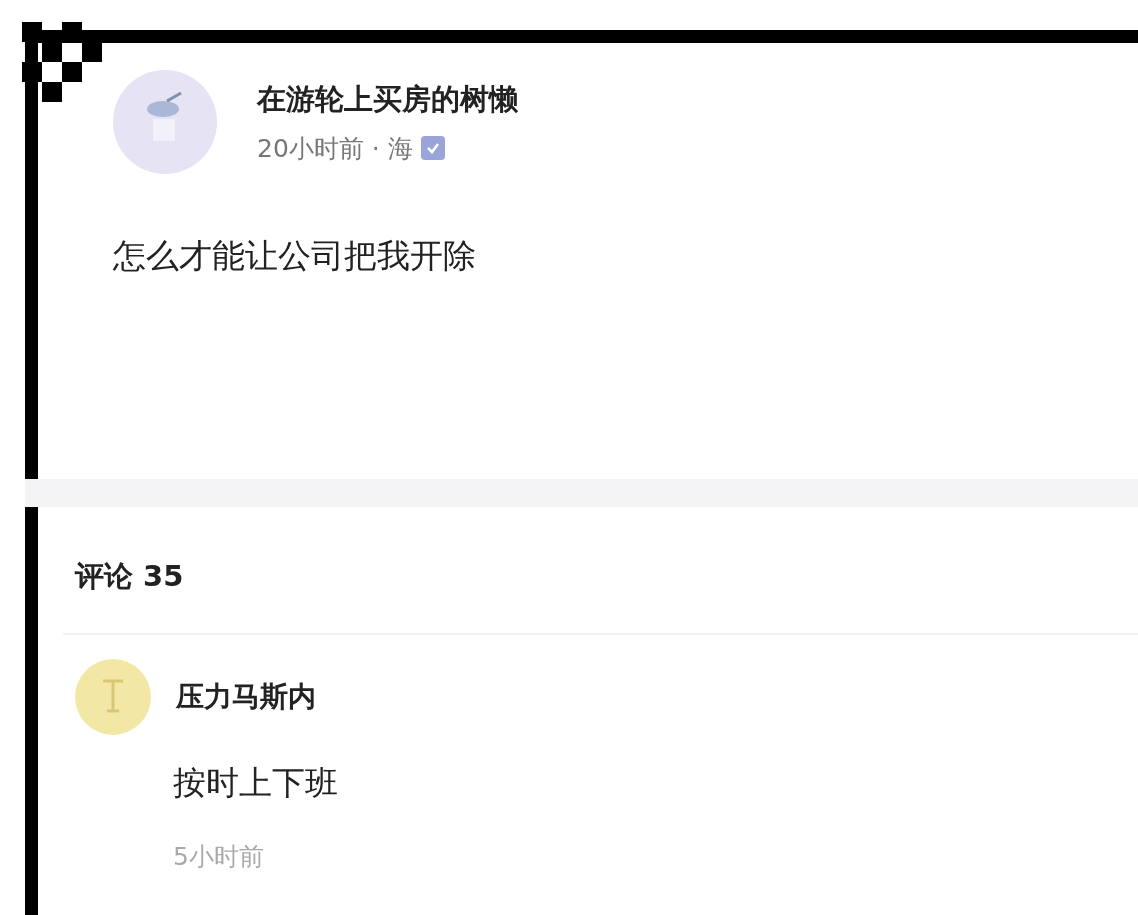 The image size is (1138, 915). I want to click on post-text: 怎么才能让公司把我开除, so click(294, 255).